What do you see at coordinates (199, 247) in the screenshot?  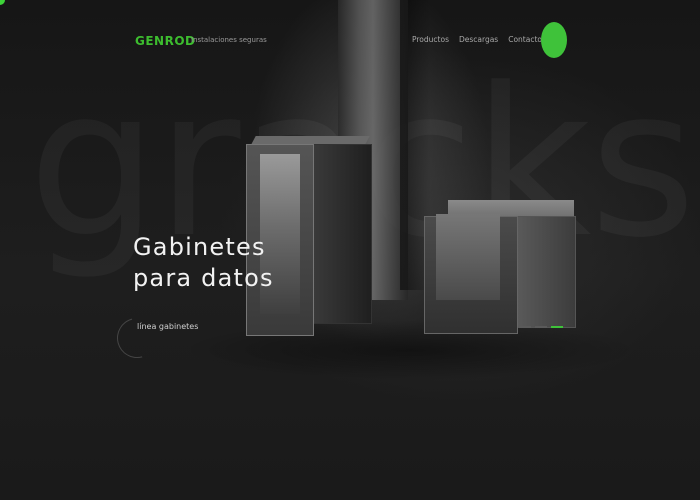 I see `hero-title-line-1: Gabinetes` at bounding box center [199, 247].